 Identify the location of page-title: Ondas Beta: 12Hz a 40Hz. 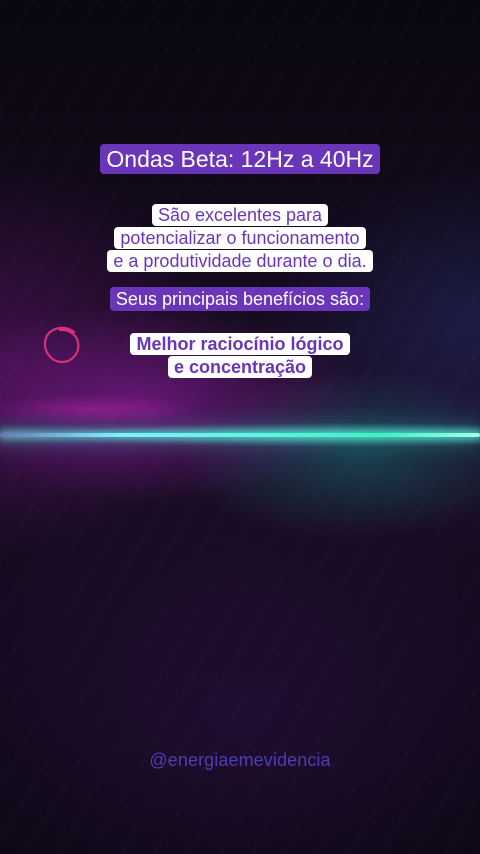
(240, 159).